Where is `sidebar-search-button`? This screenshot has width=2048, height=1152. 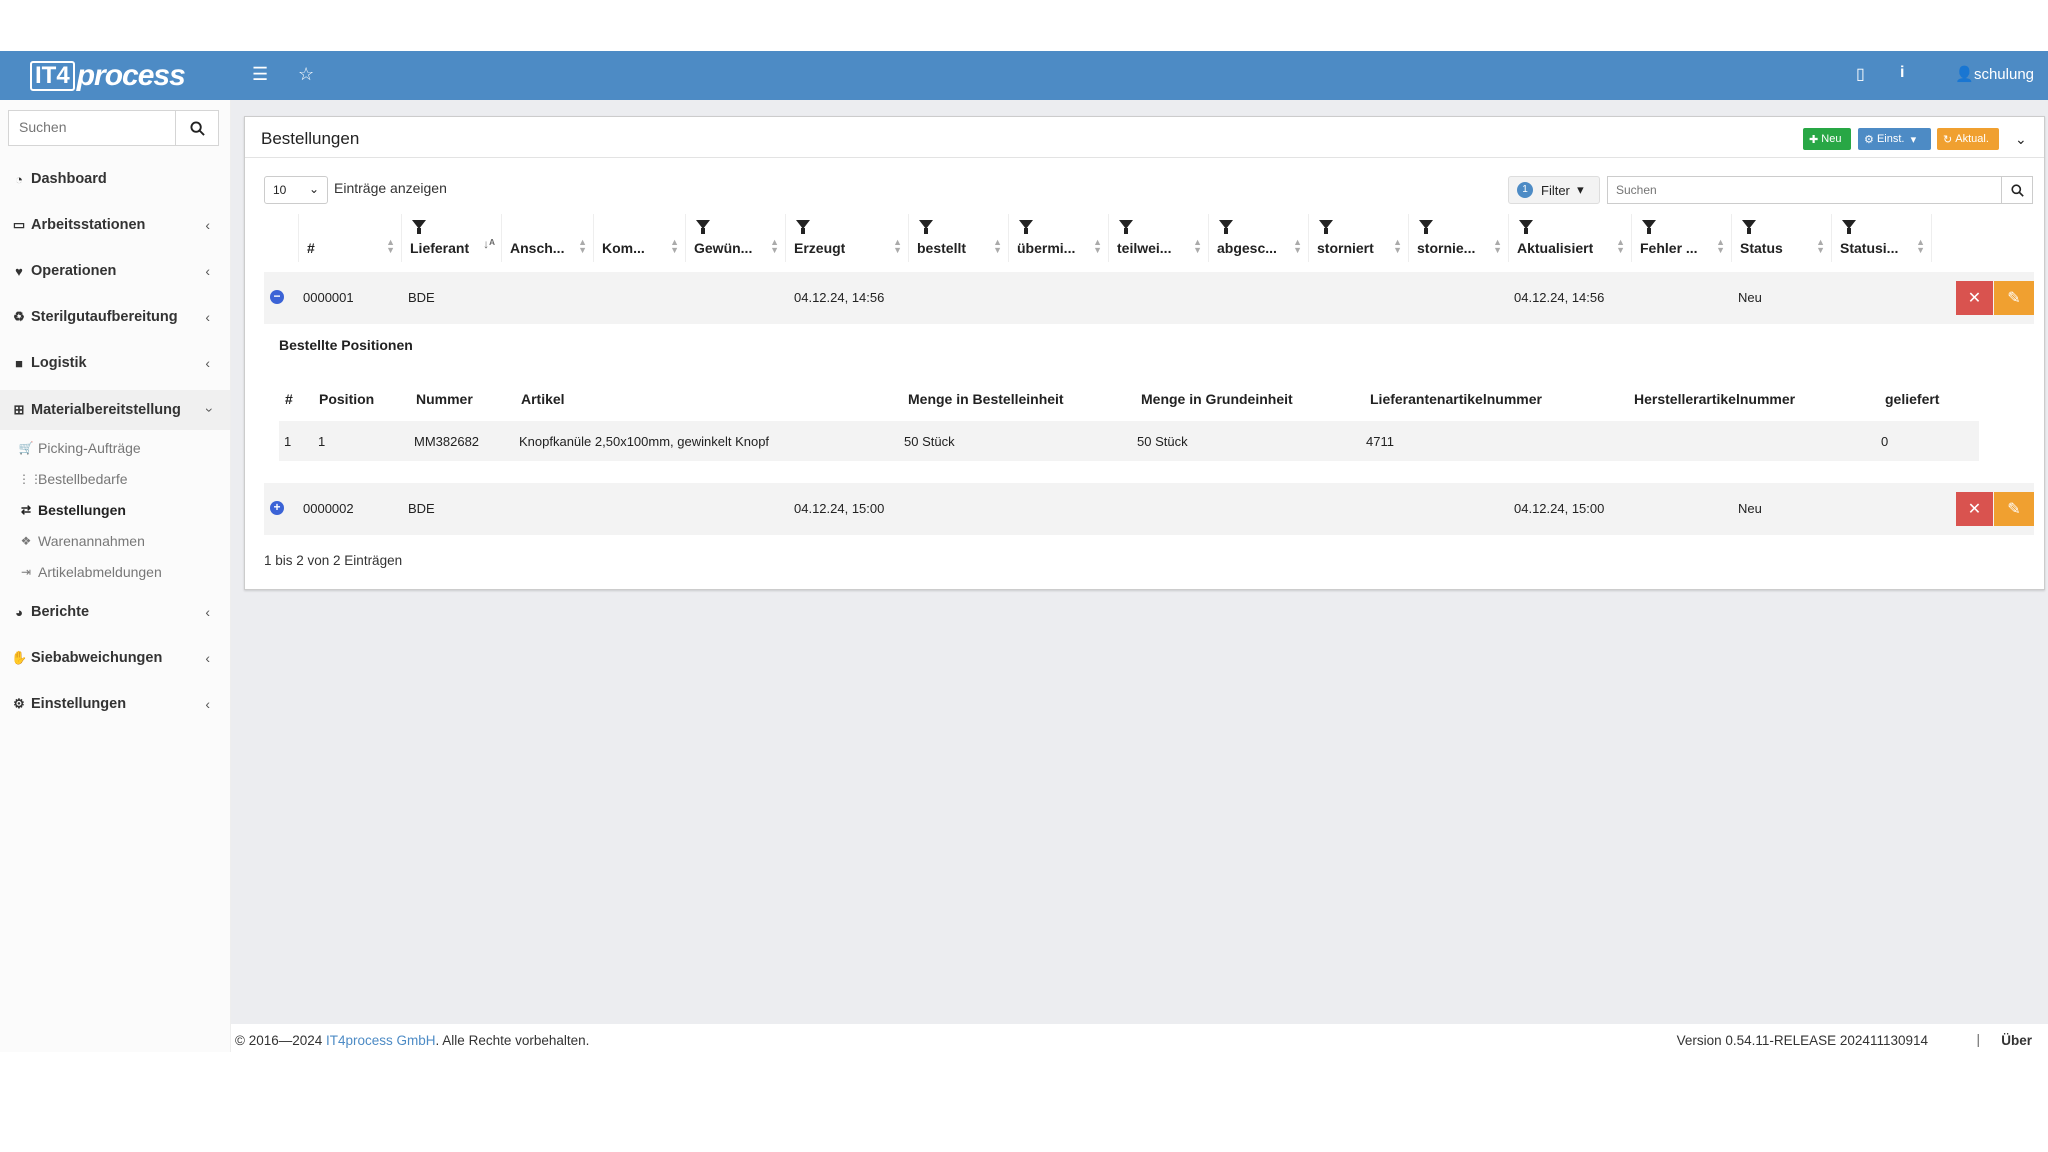
sidebar-search-button is located at coordinates (196, 128).